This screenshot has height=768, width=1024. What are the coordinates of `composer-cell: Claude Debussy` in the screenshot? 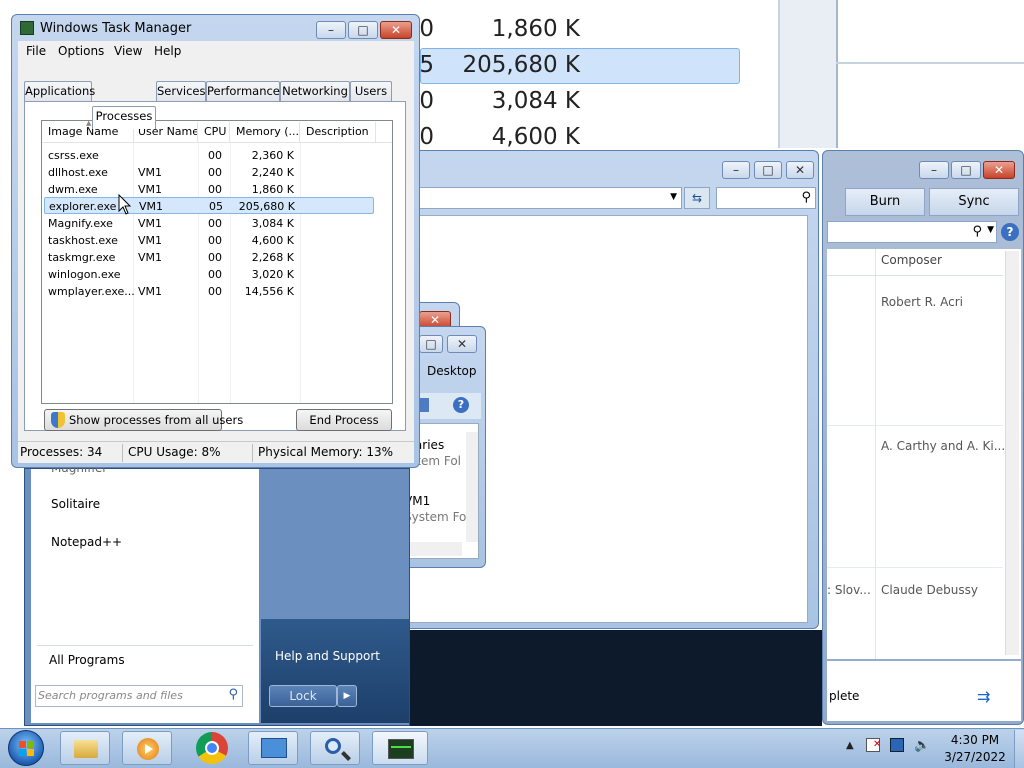 It's located at (929, 590).